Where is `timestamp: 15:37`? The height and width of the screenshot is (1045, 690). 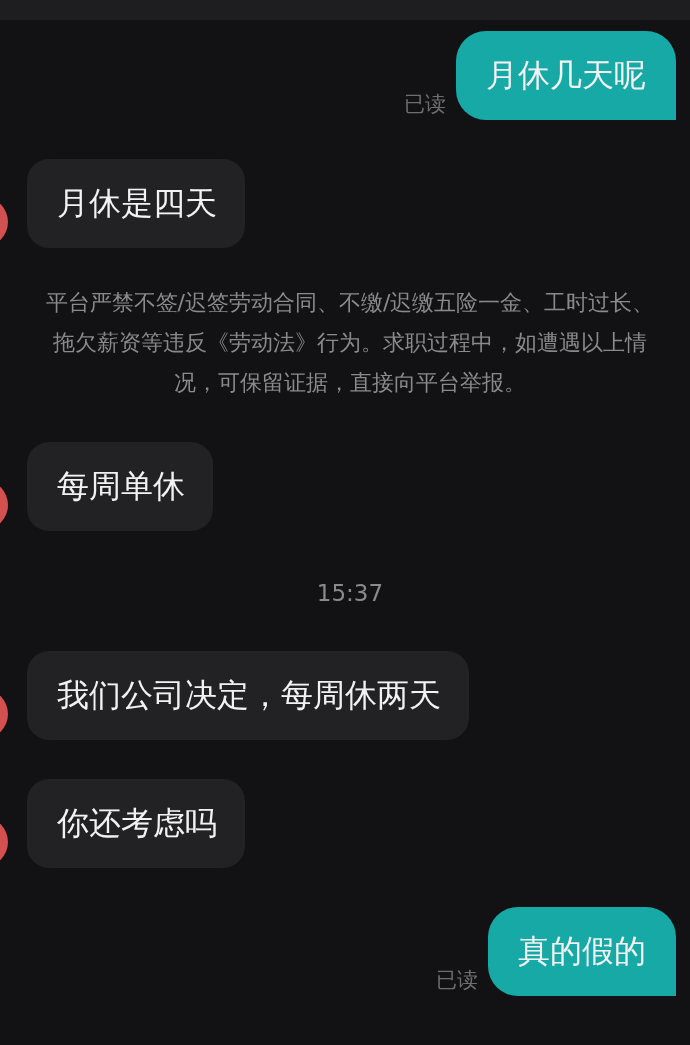
timestamp: 15:37 is located at coordinates (350, 593).